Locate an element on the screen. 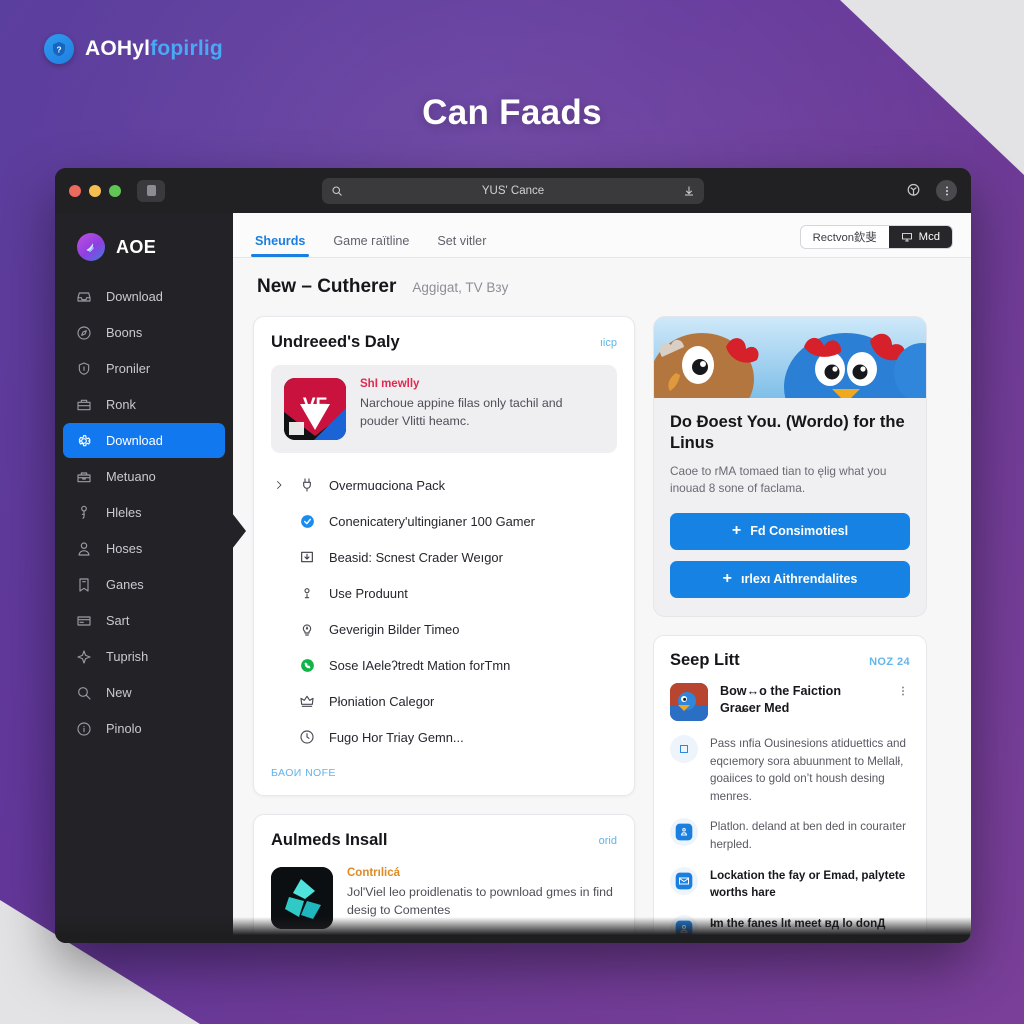 Image resolution: width=1024 pixels, height=1024 pixels. list-item: Sose IАeleʔtredt Mation forTmn is located at coordinates (444, 665).